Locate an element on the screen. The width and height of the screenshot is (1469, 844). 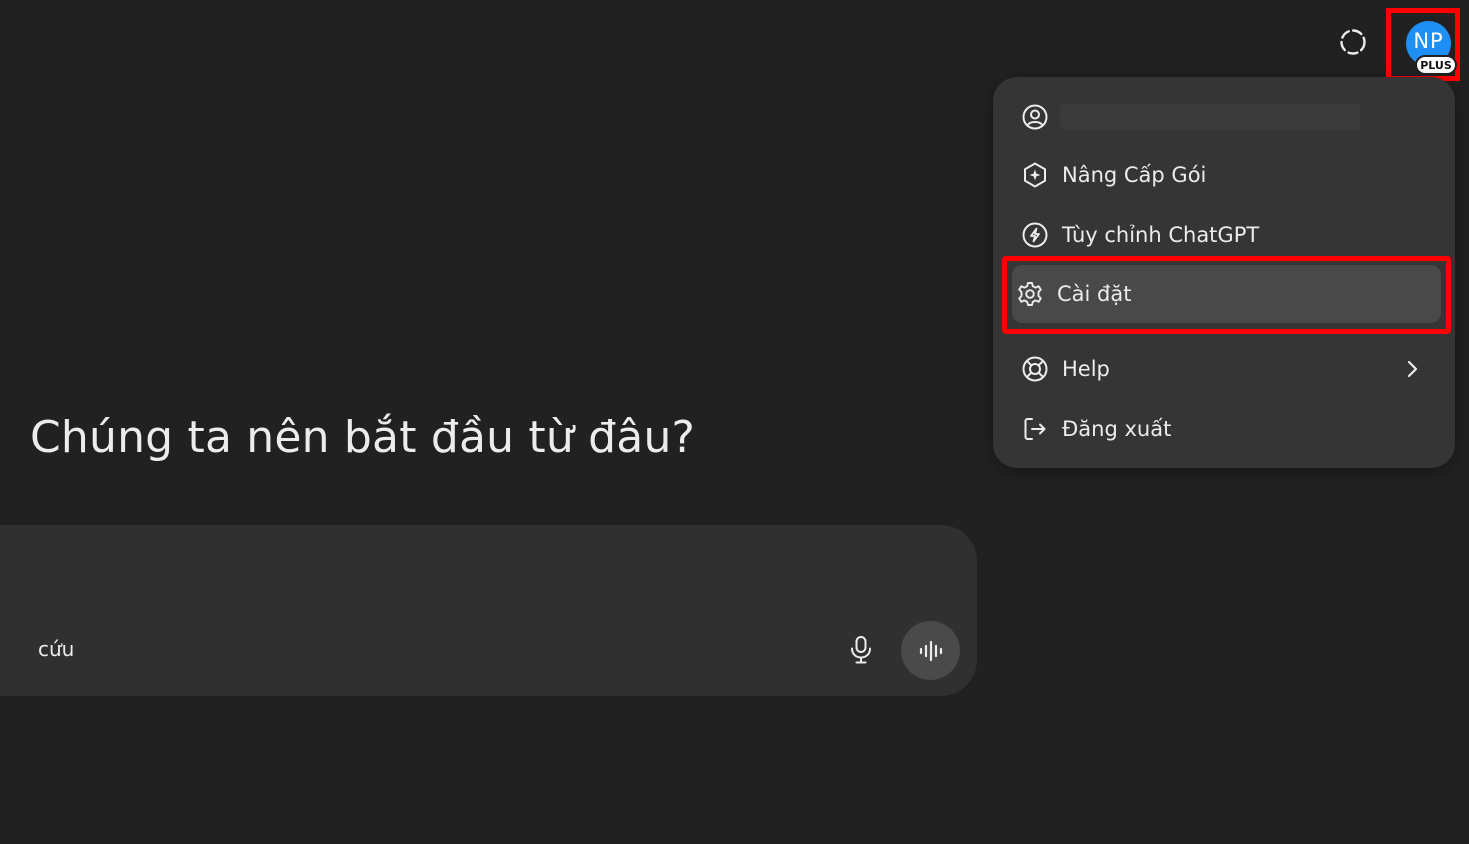
user-circle-icon is located at coordinates (1035, 117).